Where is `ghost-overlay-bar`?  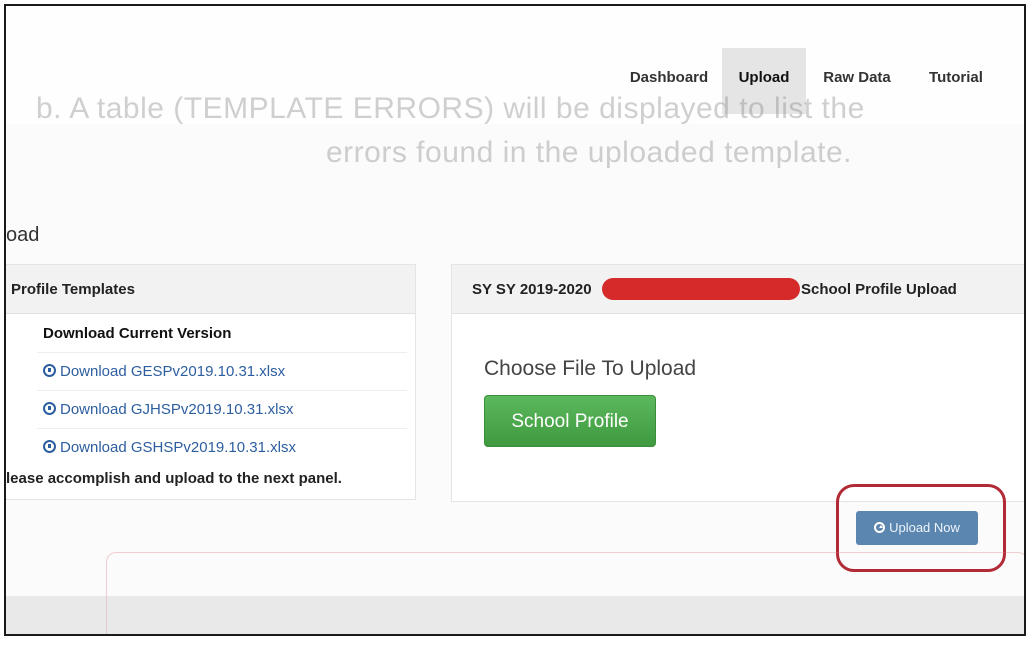 ghost-overlay-bar is located at coordinates (515, 615).